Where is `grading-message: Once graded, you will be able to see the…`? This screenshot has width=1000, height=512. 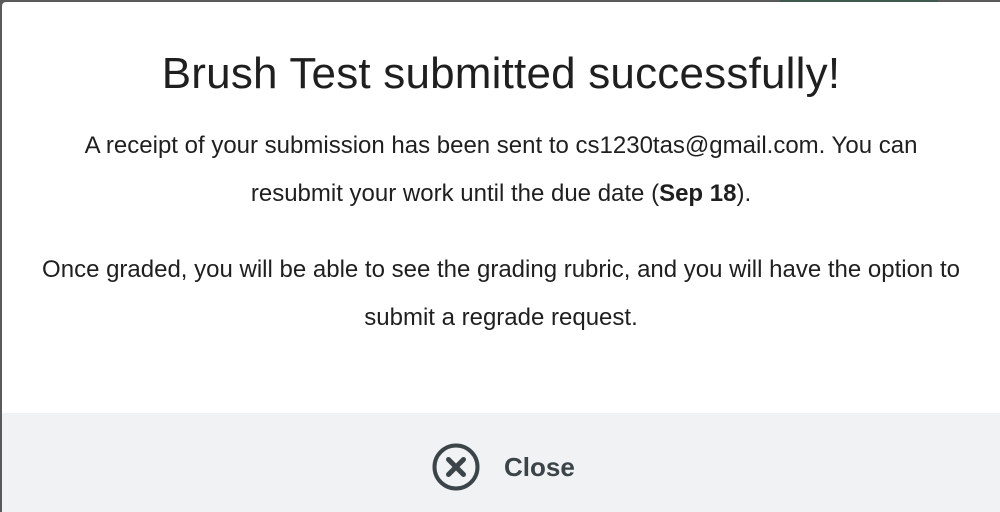 grading-message: Once graded, you will be able to see the… is located at coordinates (501, 293).